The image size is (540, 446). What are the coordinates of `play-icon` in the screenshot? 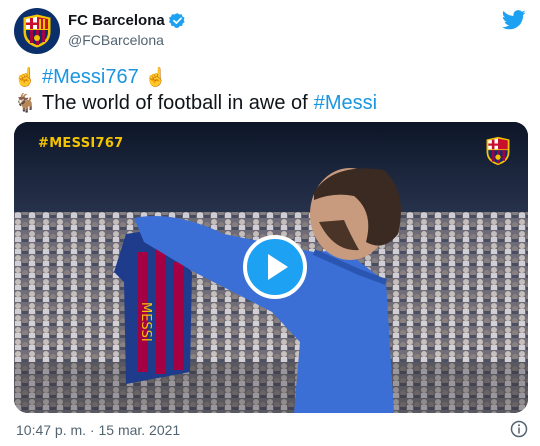 It's located at (278, 267).